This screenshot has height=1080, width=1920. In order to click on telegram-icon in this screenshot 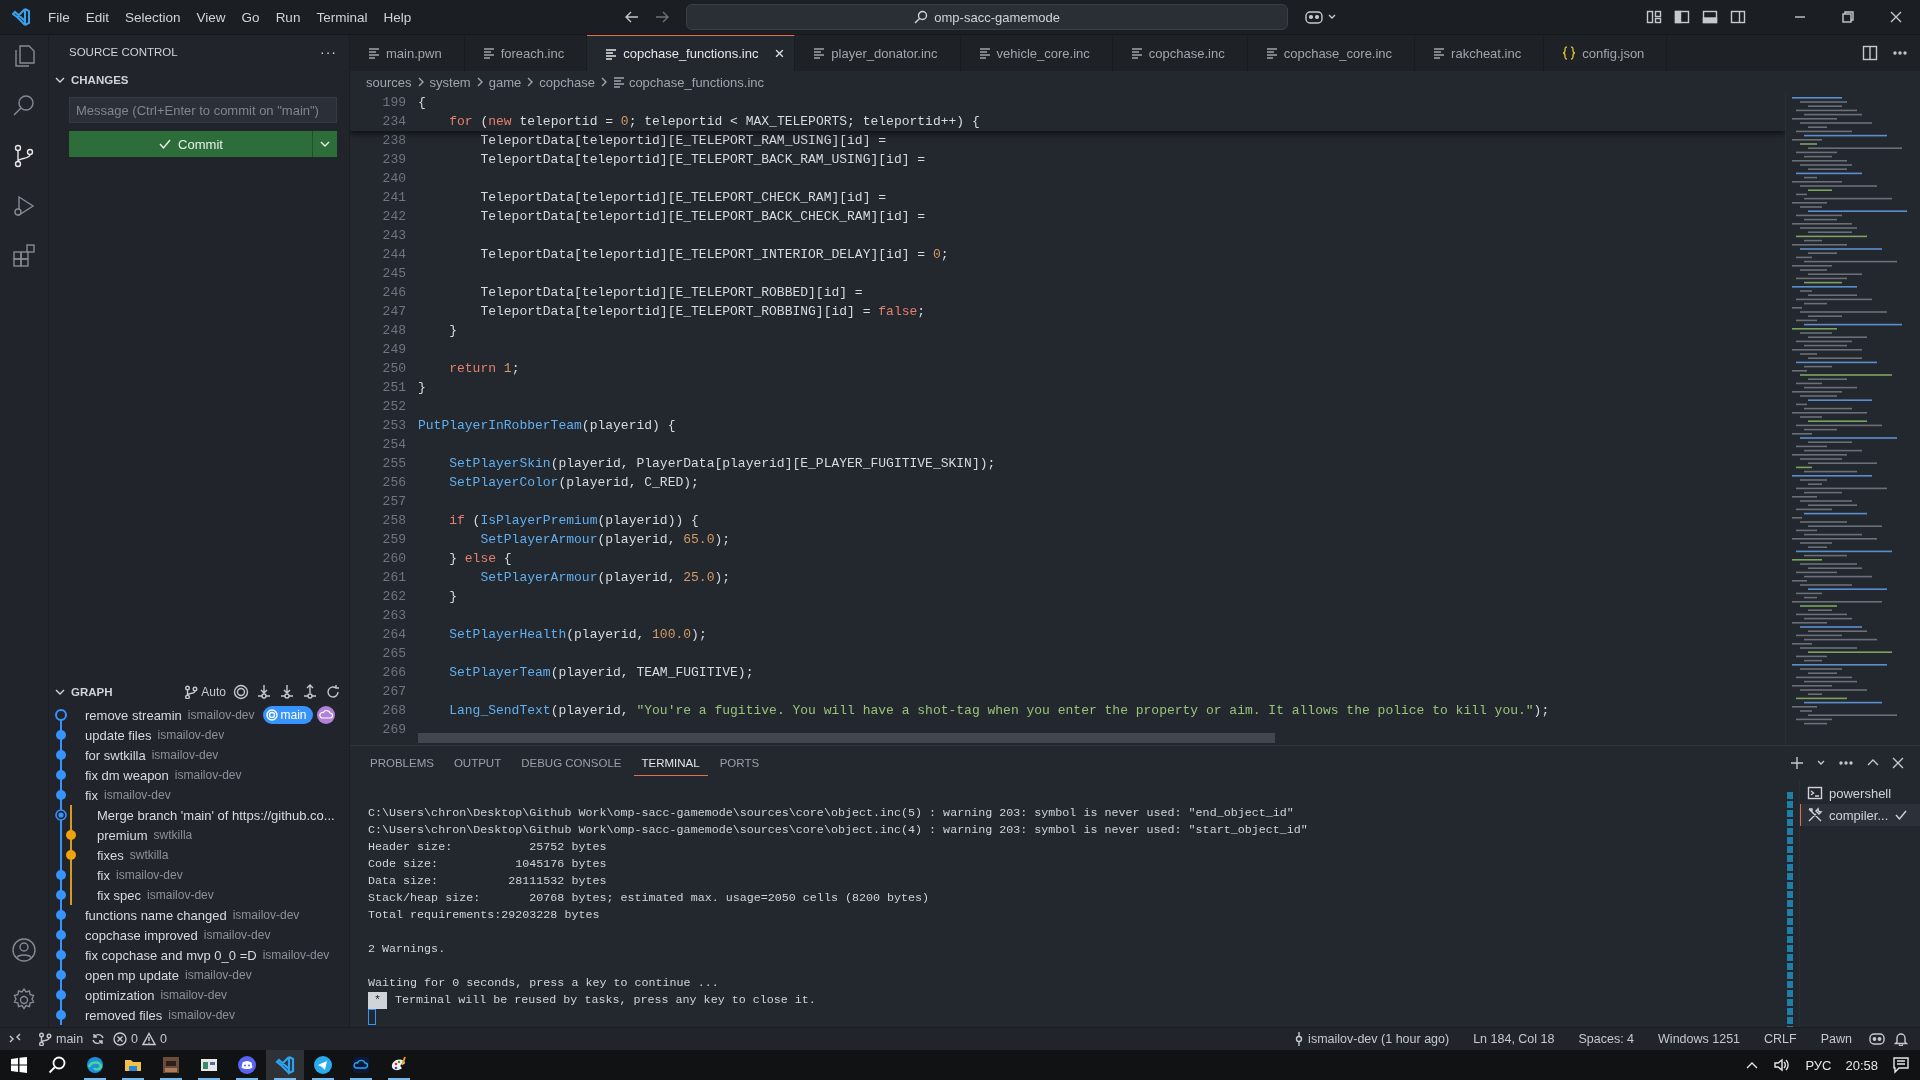, I will do `click(323, 1065)`.